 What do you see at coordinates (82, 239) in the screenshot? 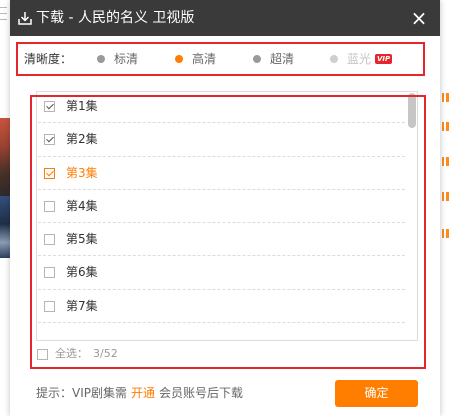
I see `episode-label: 第5集` at bounding box center [82, 239].